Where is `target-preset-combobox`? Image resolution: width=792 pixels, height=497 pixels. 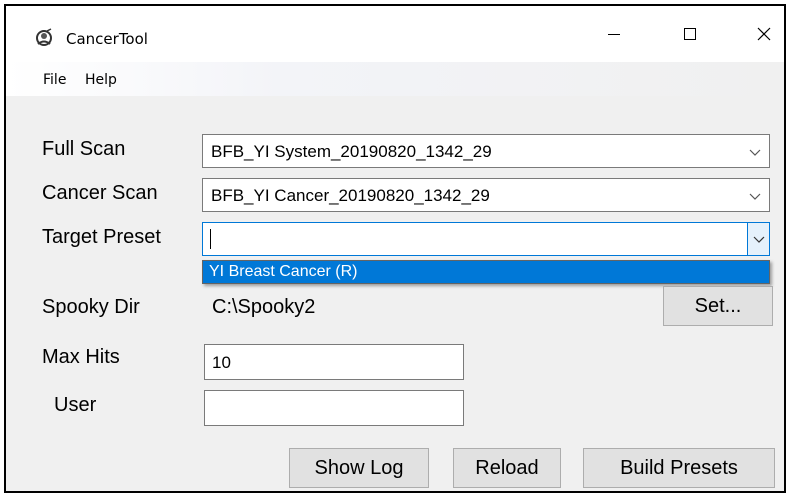
target-preset-combobox is located at coordinates (486, 239).